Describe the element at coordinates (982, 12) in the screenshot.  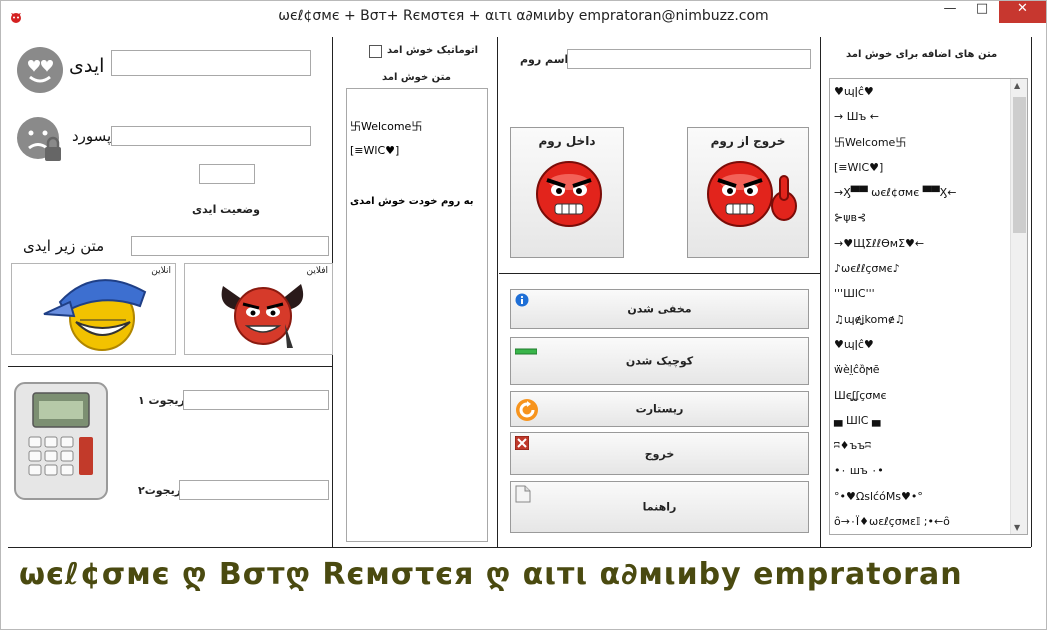
I see `maximize-button: □` at that location.